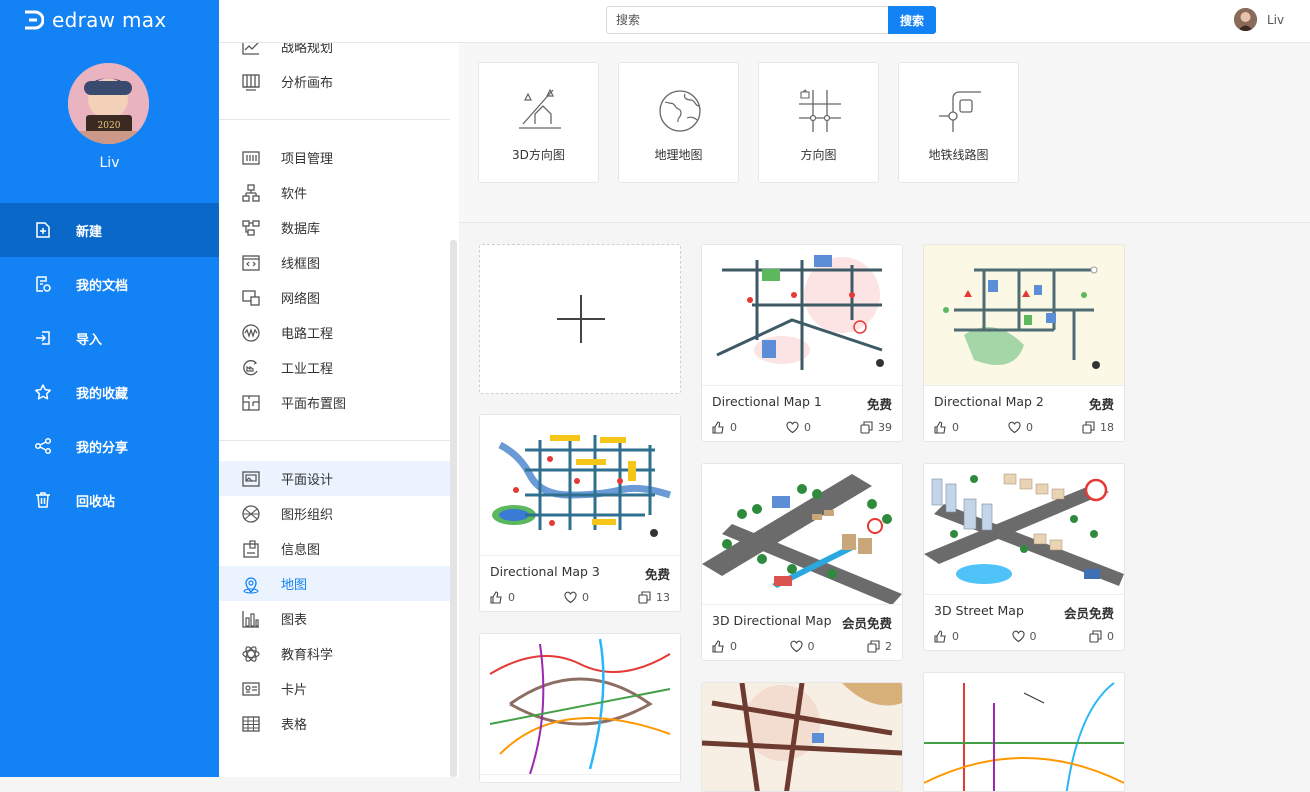  What do you see at coordinates (654, 597) in the screenshot?
I see `copy-count: 13` at bounding box center [654, 597].